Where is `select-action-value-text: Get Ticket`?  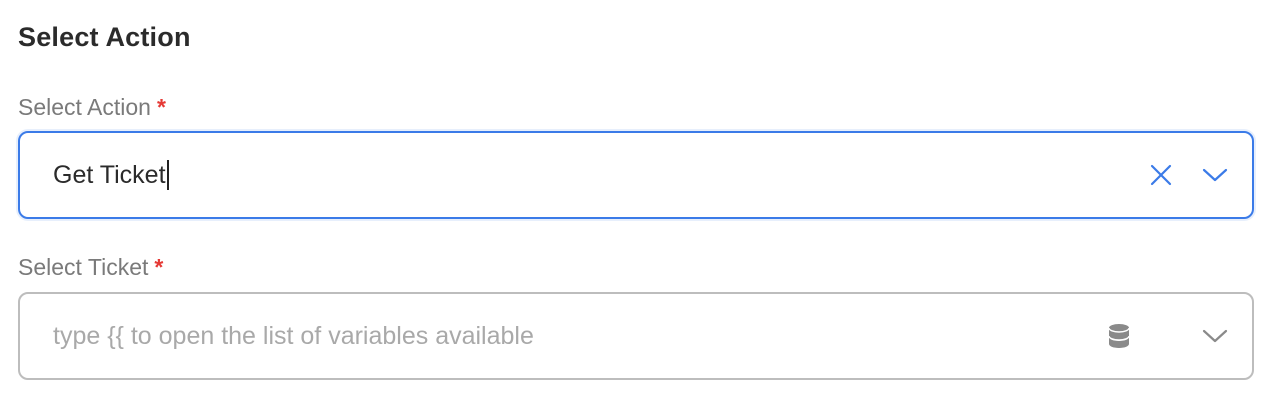
select-action-value-text: Get Ticket is located at coordinates (109, 174).